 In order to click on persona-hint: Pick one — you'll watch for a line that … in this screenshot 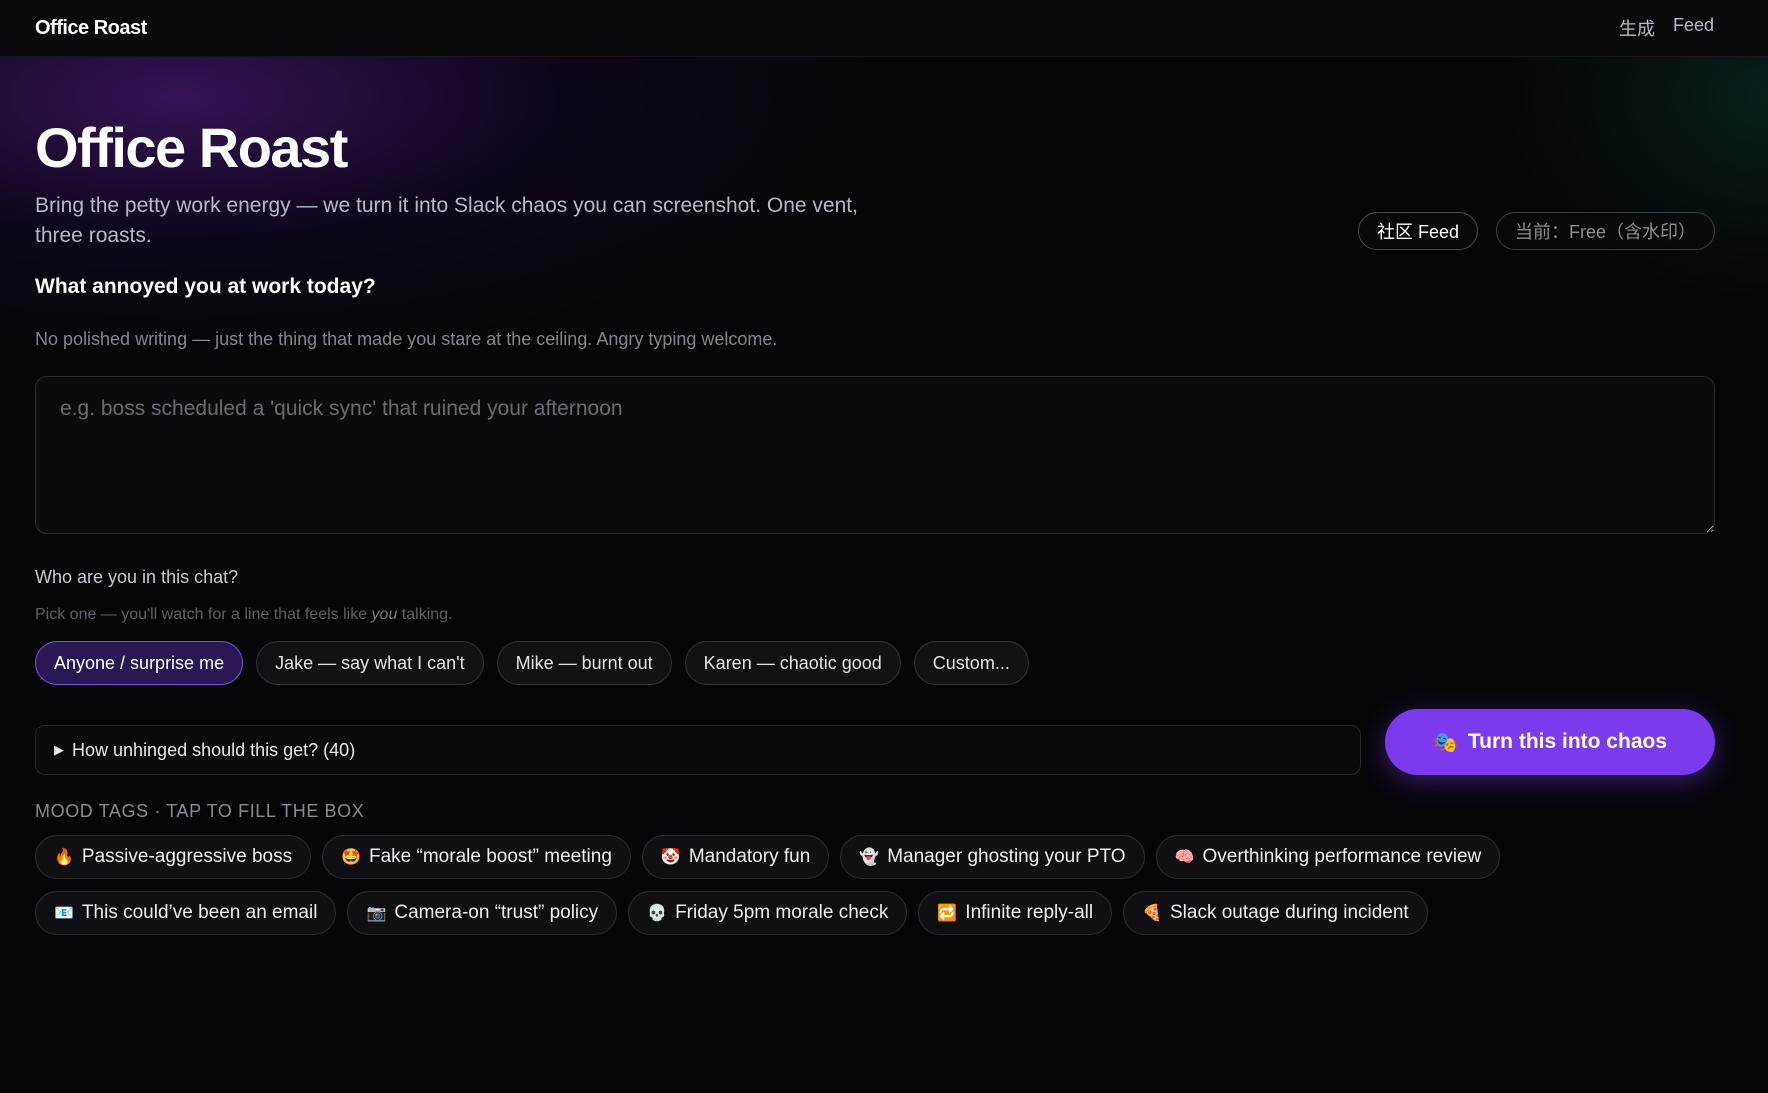, I will do `click(243, 615)`.